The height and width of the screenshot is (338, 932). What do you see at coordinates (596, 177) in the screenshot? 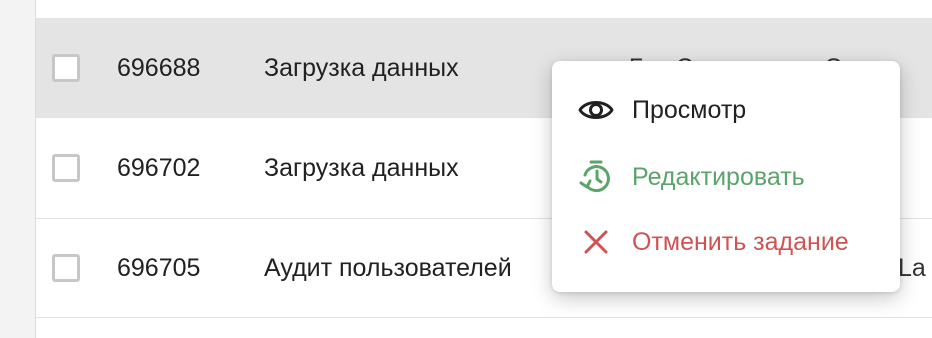
I see `timer-refresh-icon` at bounding box center [596, 177].